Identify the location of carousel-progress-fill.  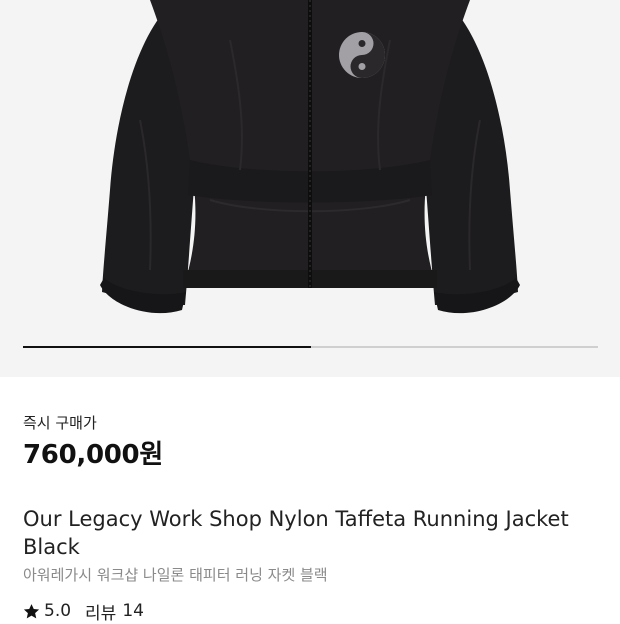
(167, 347).